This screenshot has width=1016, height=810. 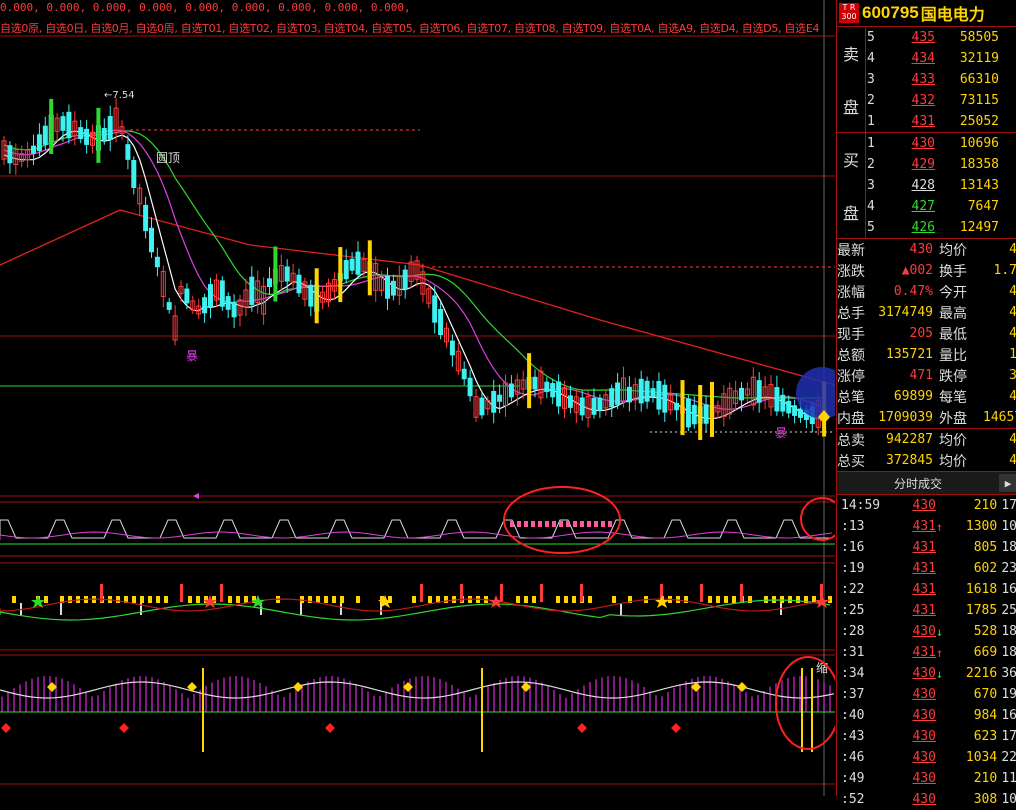 What do you see at coordinates (985, 694) in the screenshot?
I see `tick-volume: 670` at bounding box center [985, 694].